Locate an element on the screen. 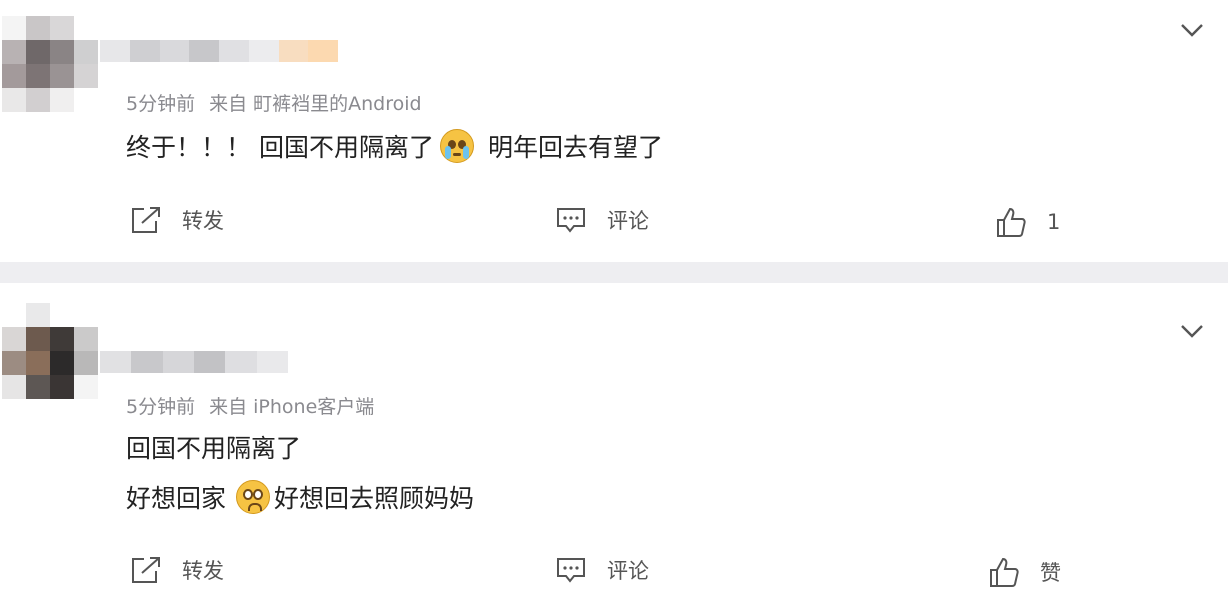 This screenshot has height=612, width=1228. pleading-face-icon is located at coordinates (253, 497).